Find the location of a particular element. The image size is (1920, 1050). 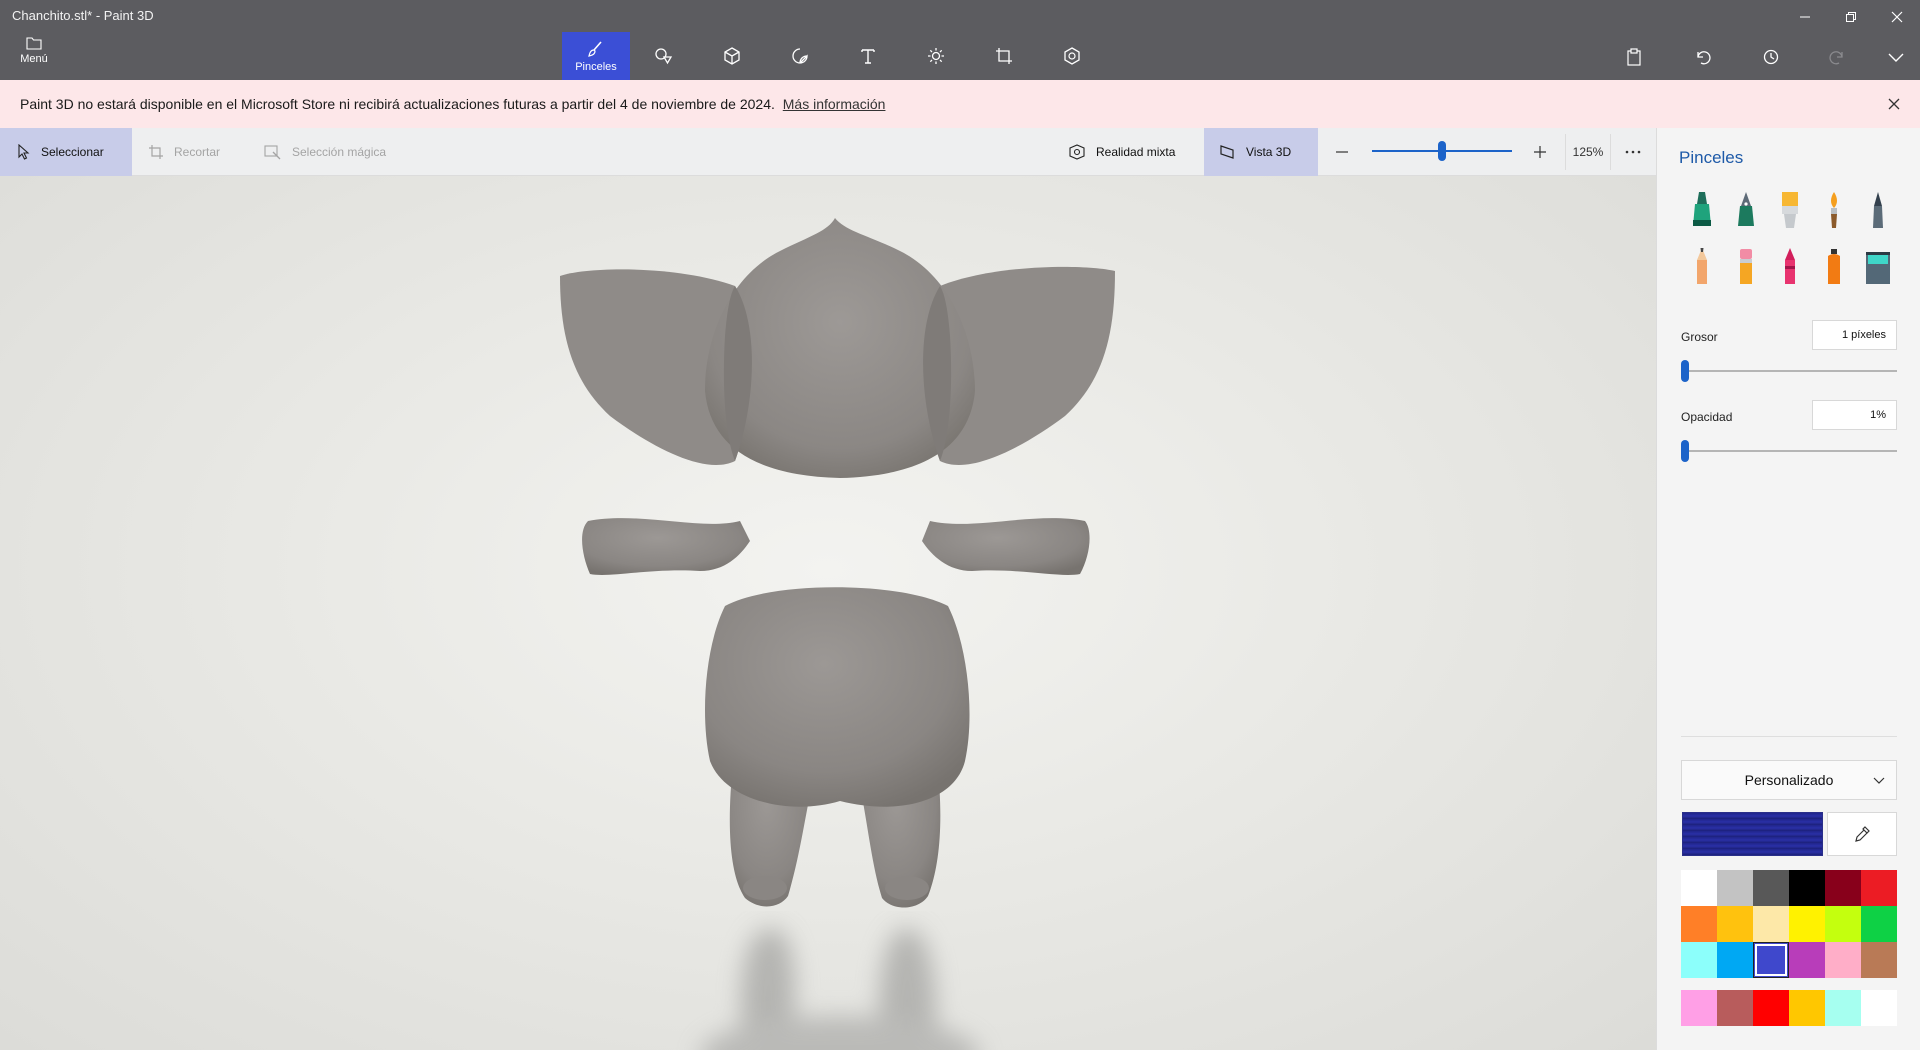

calligraphy-pen-brush is located at coordinates (1746, 210).